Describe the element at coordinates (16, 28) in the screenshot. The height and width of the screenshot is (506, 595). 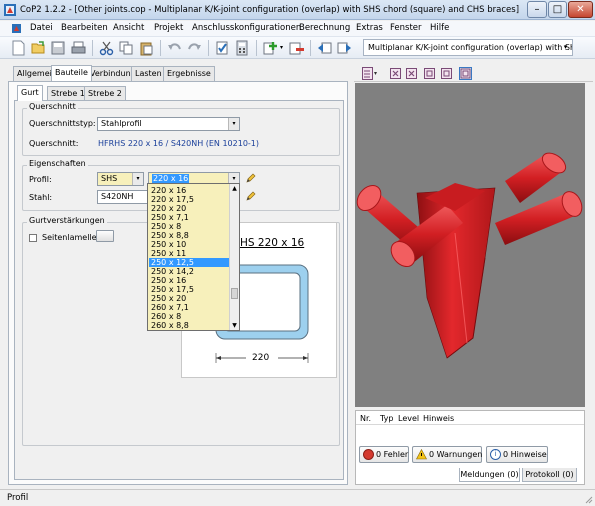
I see `document-menu-icon` at that location.